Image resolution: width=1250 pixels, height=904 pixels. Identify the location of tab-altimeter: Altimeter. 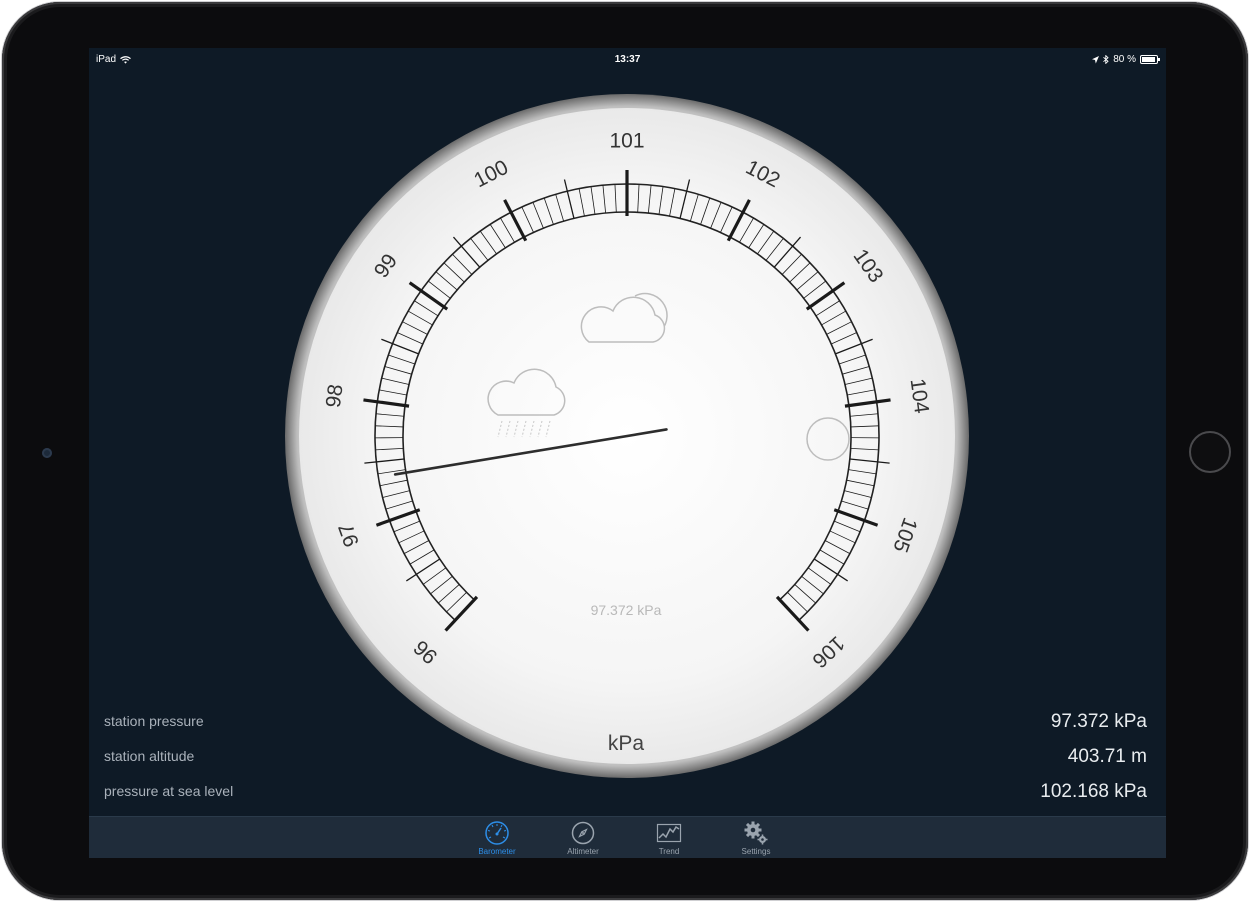
(583, 837).